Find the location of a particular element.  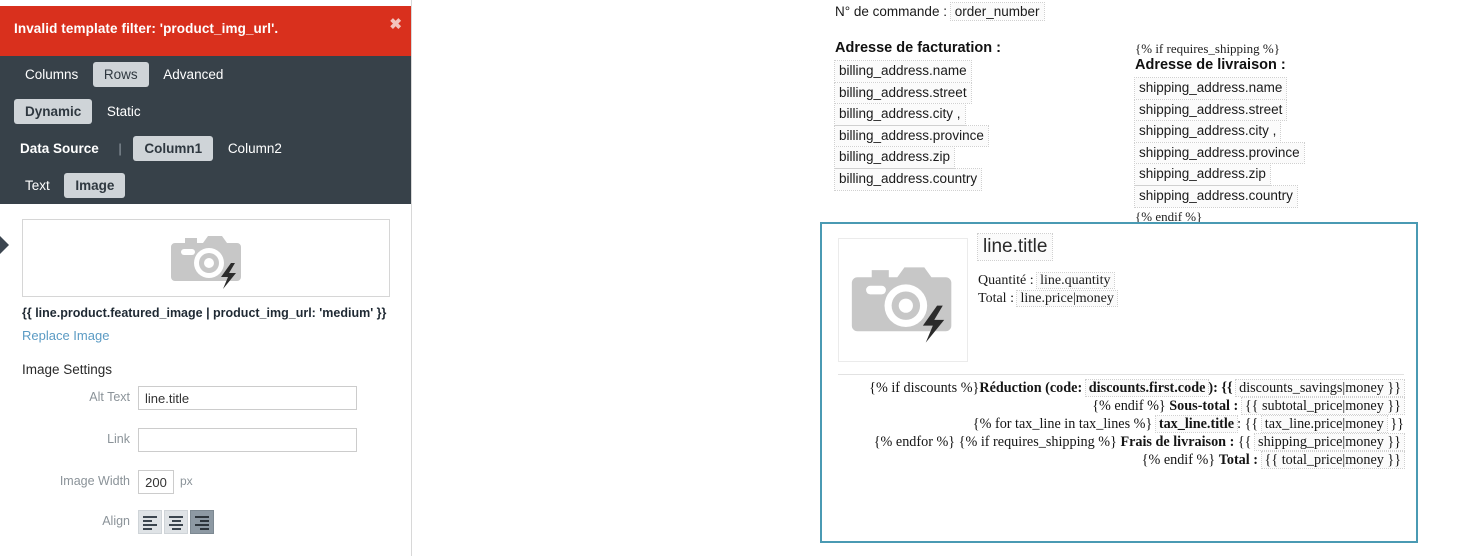

link-row: Link is located at coordinates (205, 443).